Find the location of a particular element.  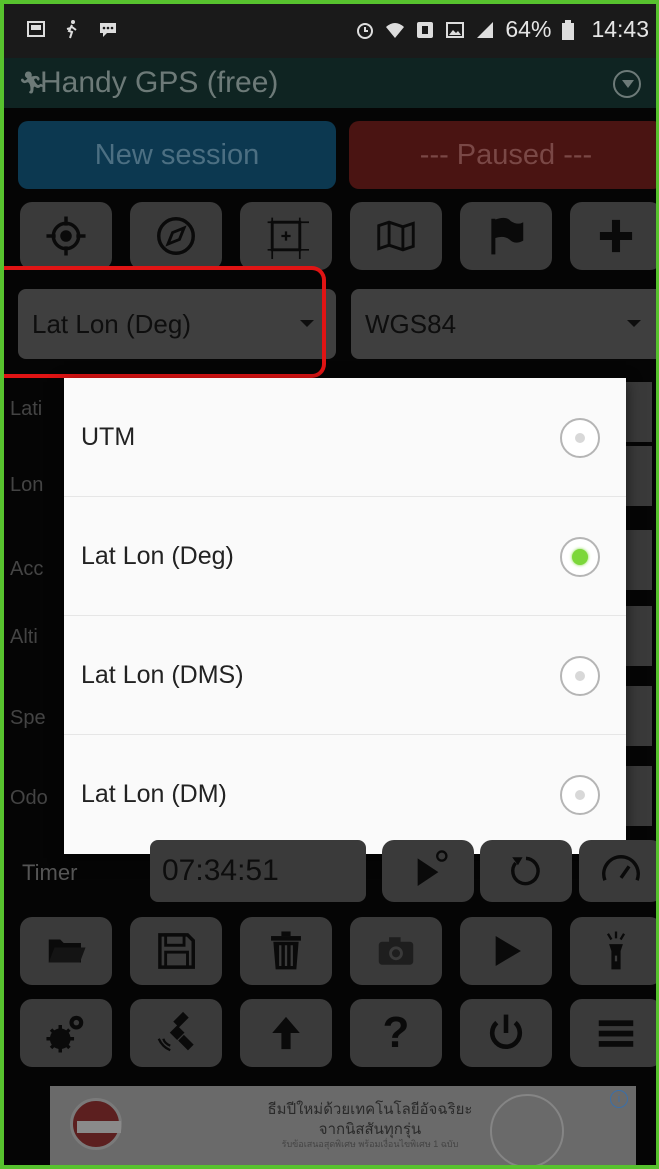

speedometer-button is located at coordinates (617, 871).